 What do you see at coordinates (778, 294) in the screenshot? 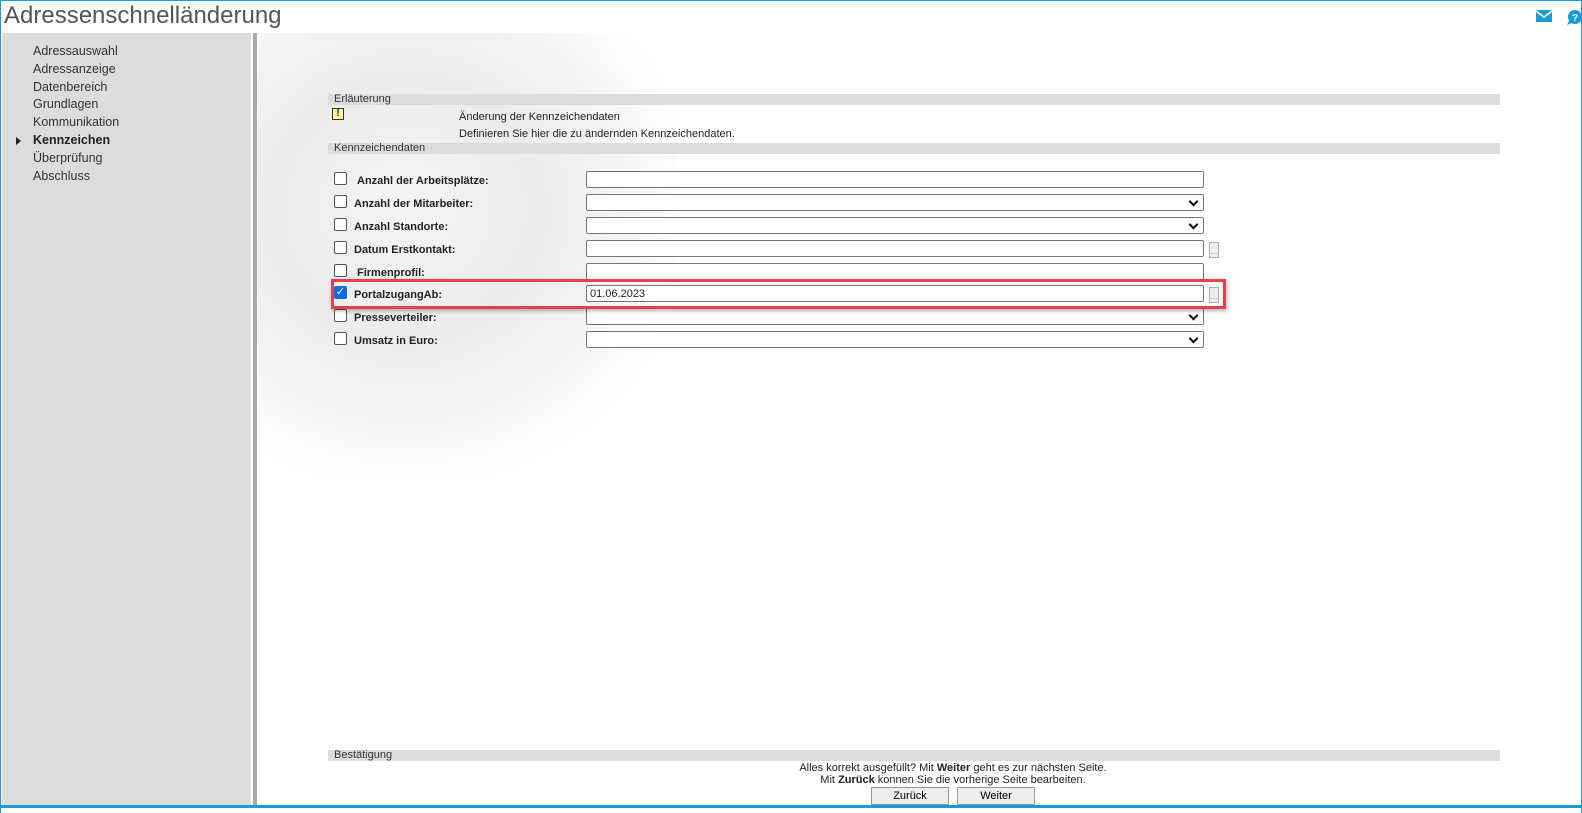
I see `highlight-box` at bounding box center [778, 294].